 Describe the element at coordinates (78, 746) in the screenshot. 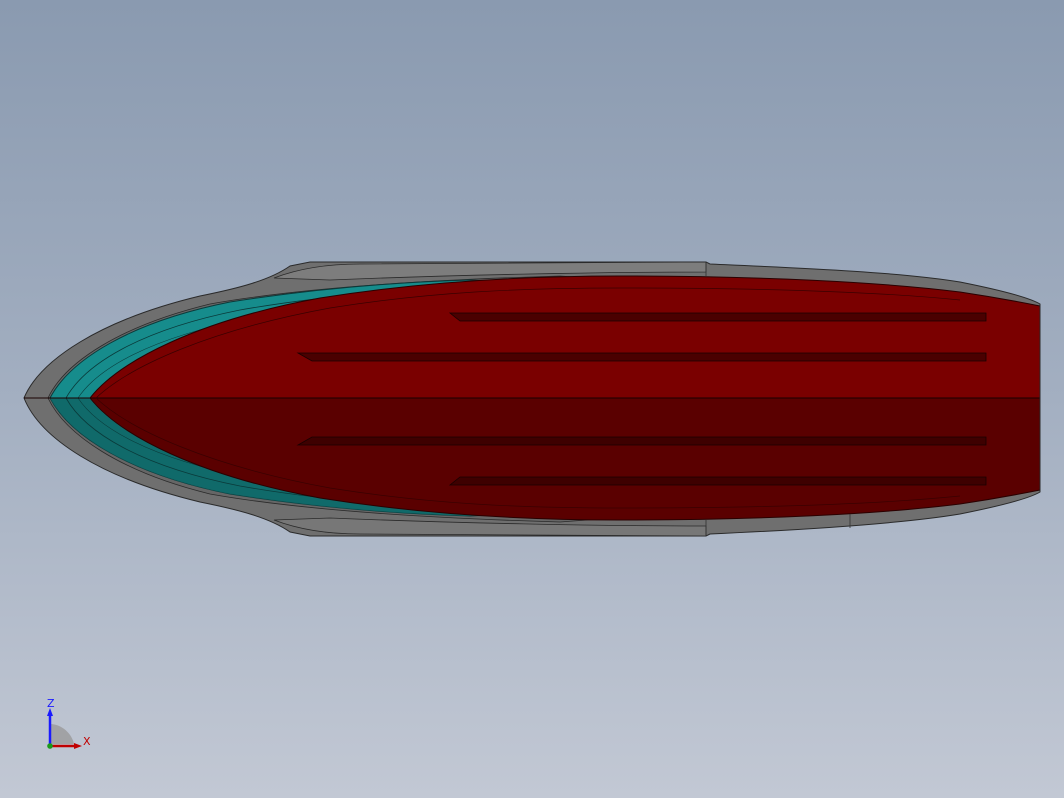

I see `triad-x-arrow` at that location.